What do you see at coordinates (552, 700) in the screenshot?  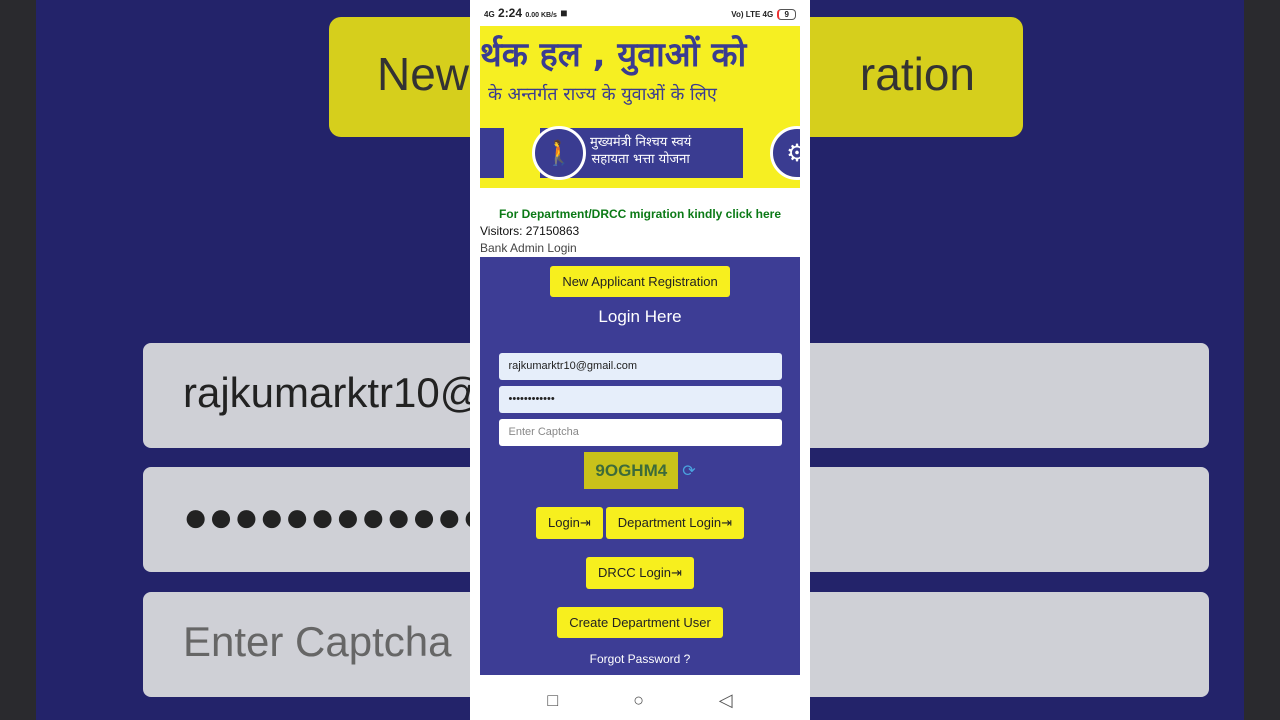 I see `recents-icon: □` at bounding box center [552, 700].